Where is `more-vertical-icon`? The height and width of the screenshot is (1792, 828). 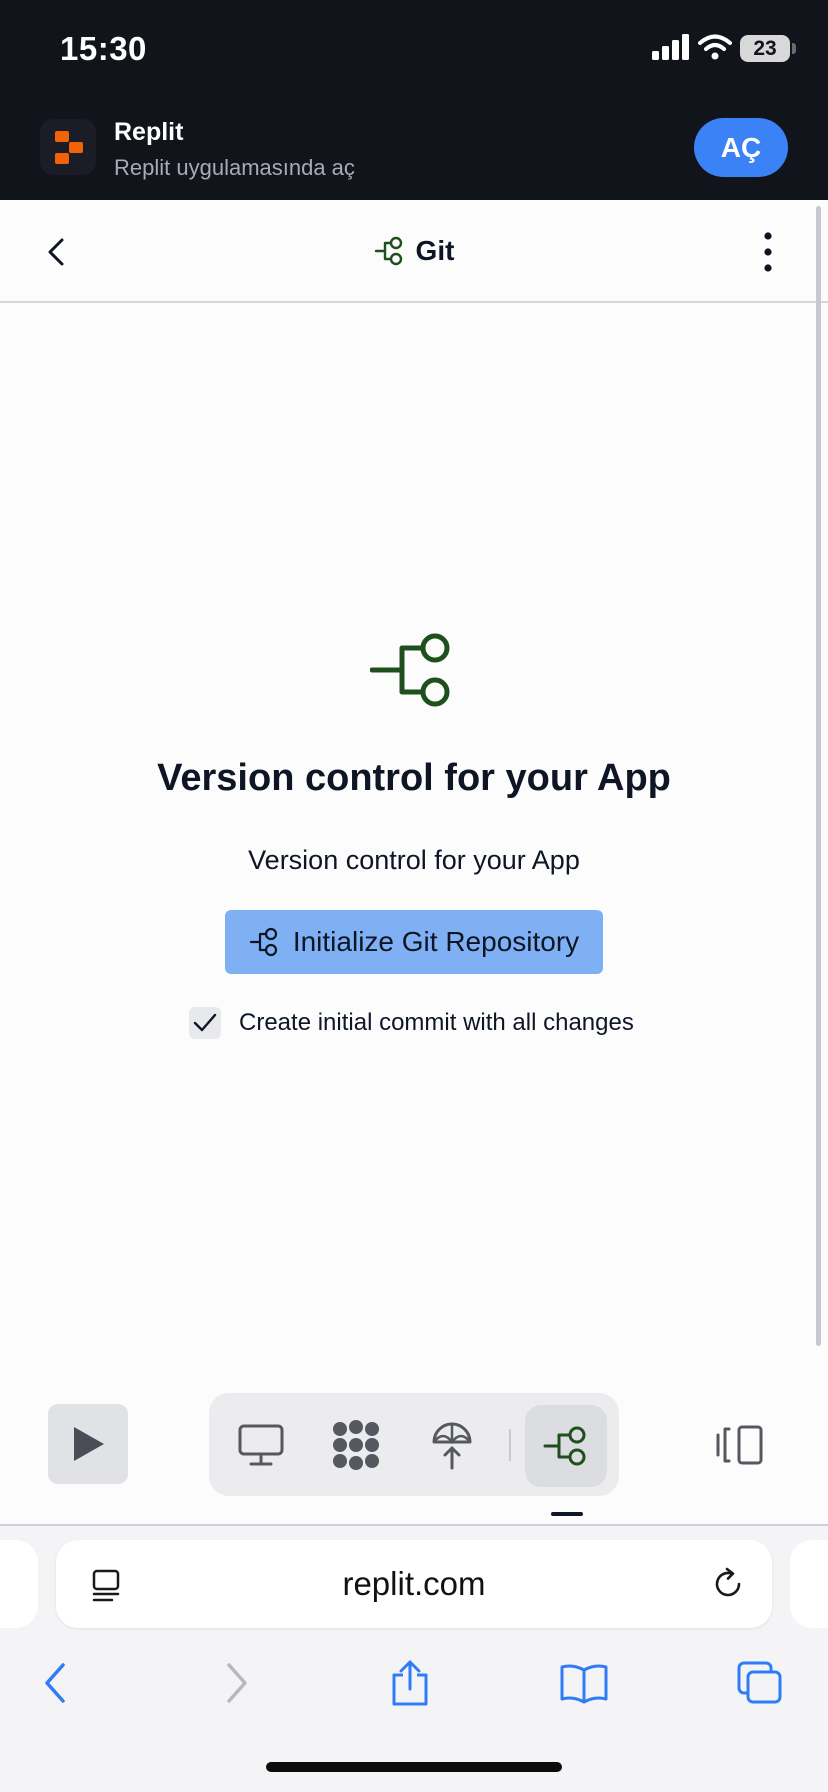
more-vertical-icon is located at coordinates (768, 252).